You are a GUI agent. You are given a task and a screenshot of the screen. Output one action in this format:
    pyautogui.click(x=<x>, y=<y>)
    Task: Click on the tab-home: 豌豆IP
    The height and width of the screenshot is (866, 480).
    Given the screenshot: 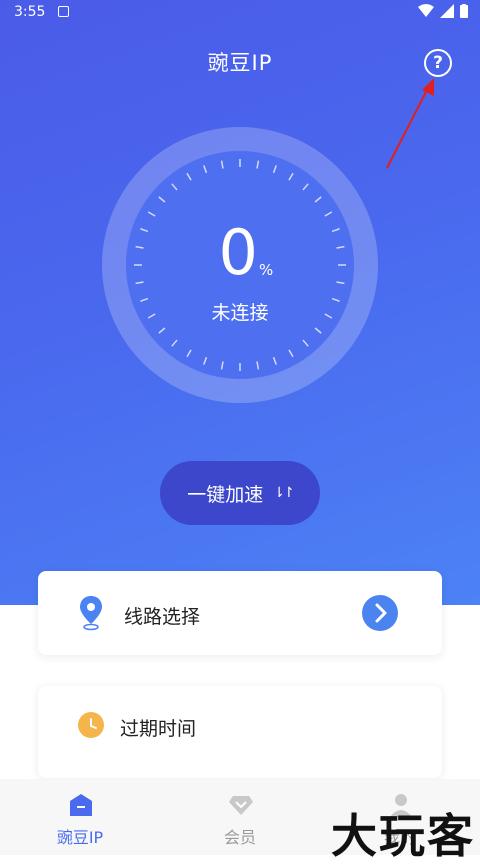 What is the action you would take?
    pyautogui.click(x=80, y=817)
    